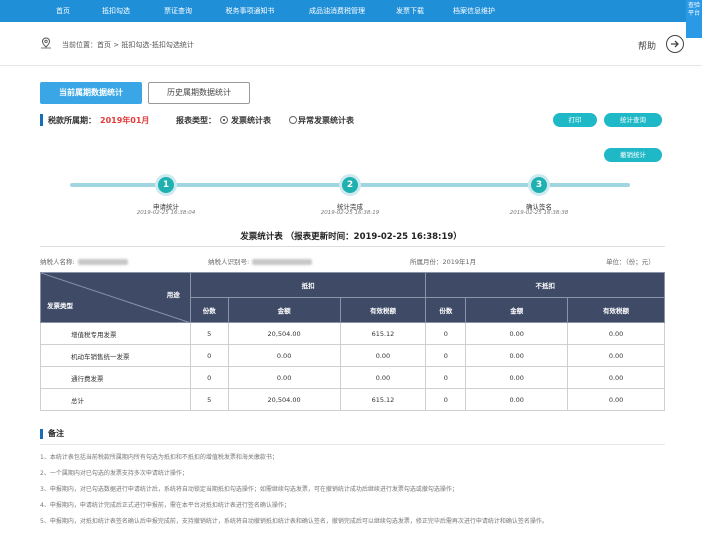 This screenshot has height=535, width=702. Describe the element at coordinates (178, 11) in the screenshot. I see `nav-item-ticket-query: 票证查询` at that location.